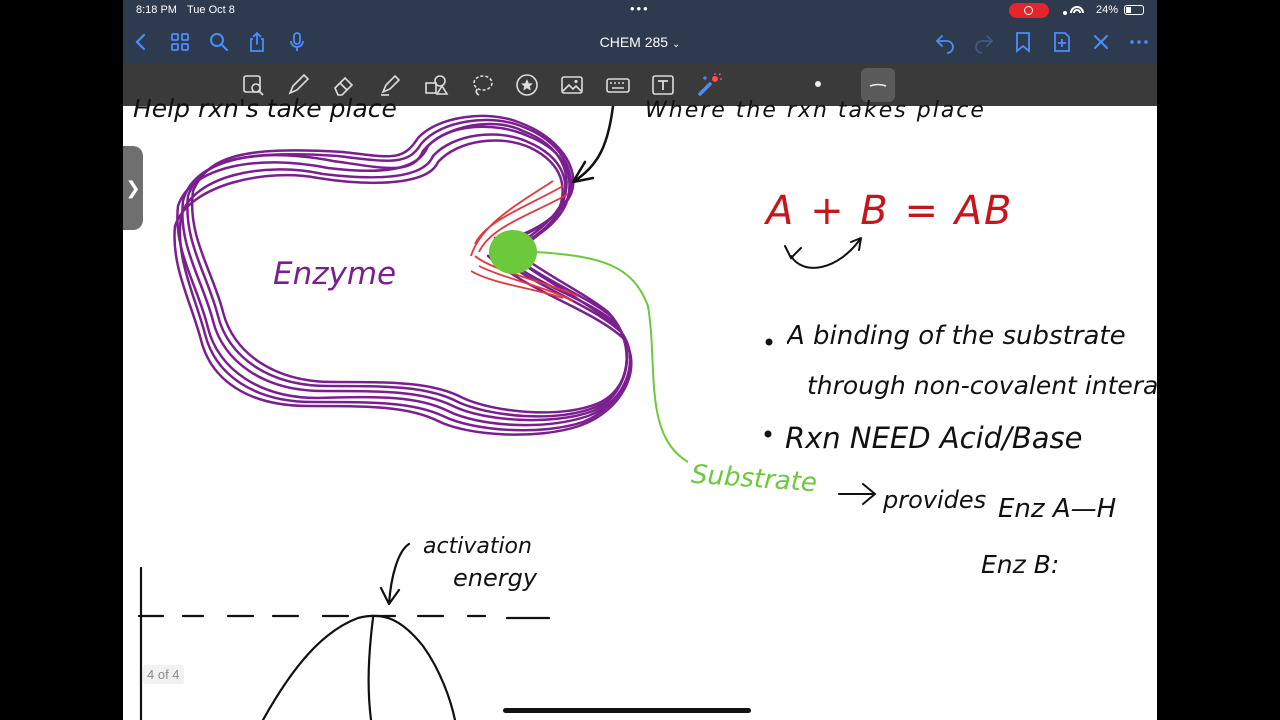 Image resolution: width=1280 pixels, height=720 pixels. Describe the element at coordinates (945, 42) in the screenshot. I see `undo-icon` at that location.